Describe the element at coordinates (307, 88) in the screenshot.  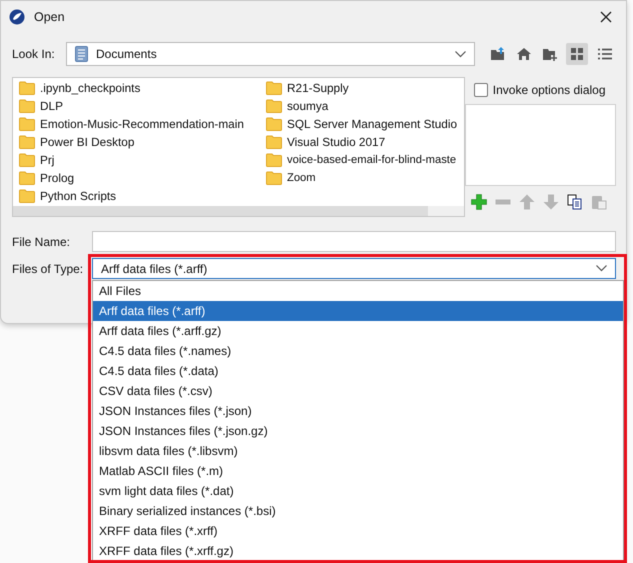
I see `folder-item: R21-Supply` at that location.